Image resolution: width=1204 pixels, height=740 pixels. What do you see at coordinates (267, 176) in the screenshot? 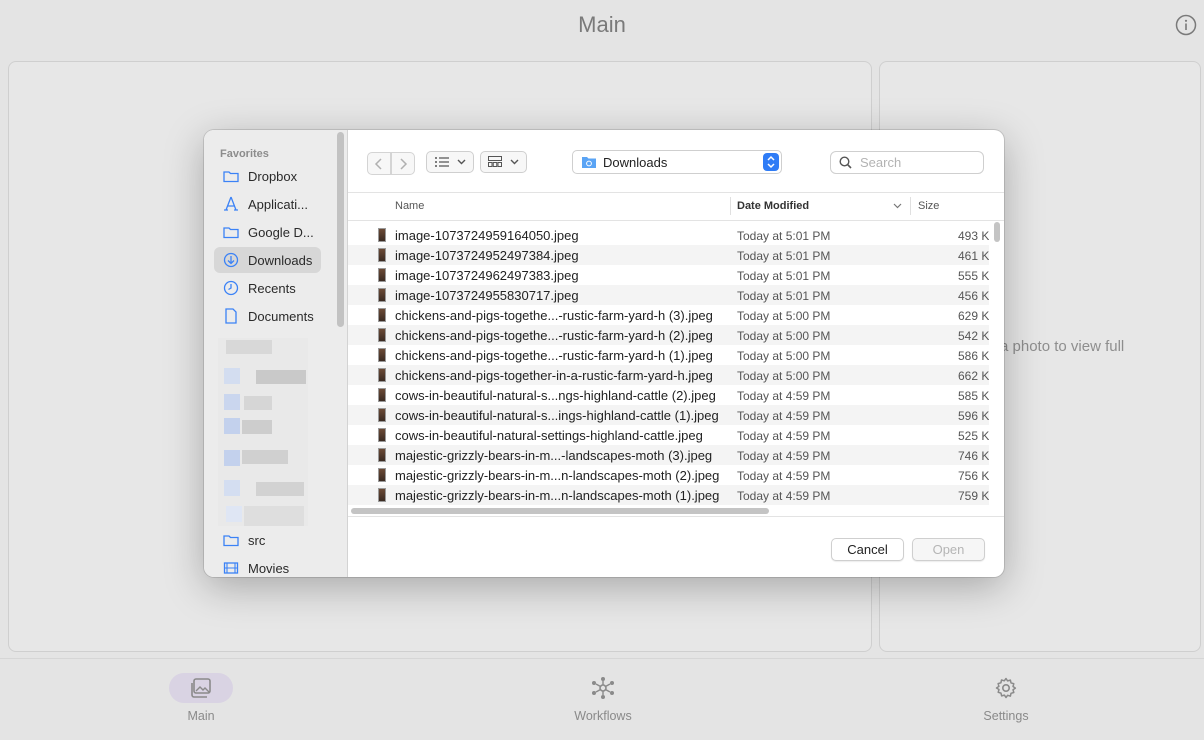
I see `sidebar-item-dropbox: Dropbox` at bounding box center [267, 176].